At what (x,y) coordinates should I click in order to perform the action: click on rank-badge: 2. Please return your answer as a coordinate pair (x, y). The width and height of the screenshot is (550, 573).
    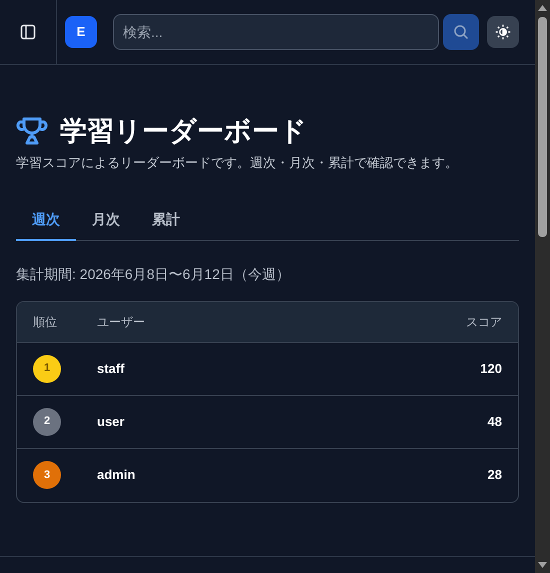
    Looking at the image, I should click on (47, 422).